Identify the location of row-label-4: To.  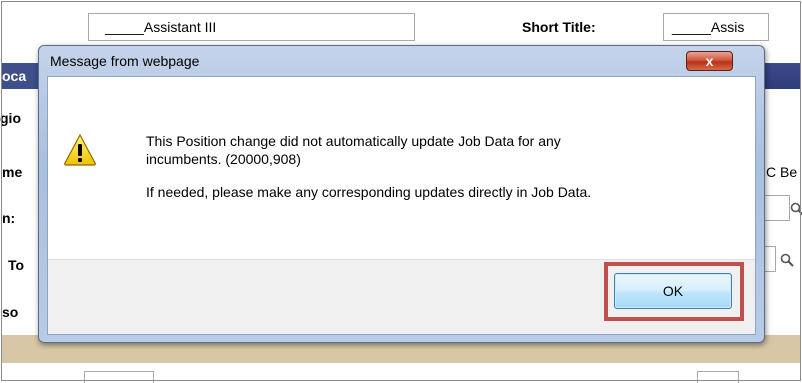
(16, 265).